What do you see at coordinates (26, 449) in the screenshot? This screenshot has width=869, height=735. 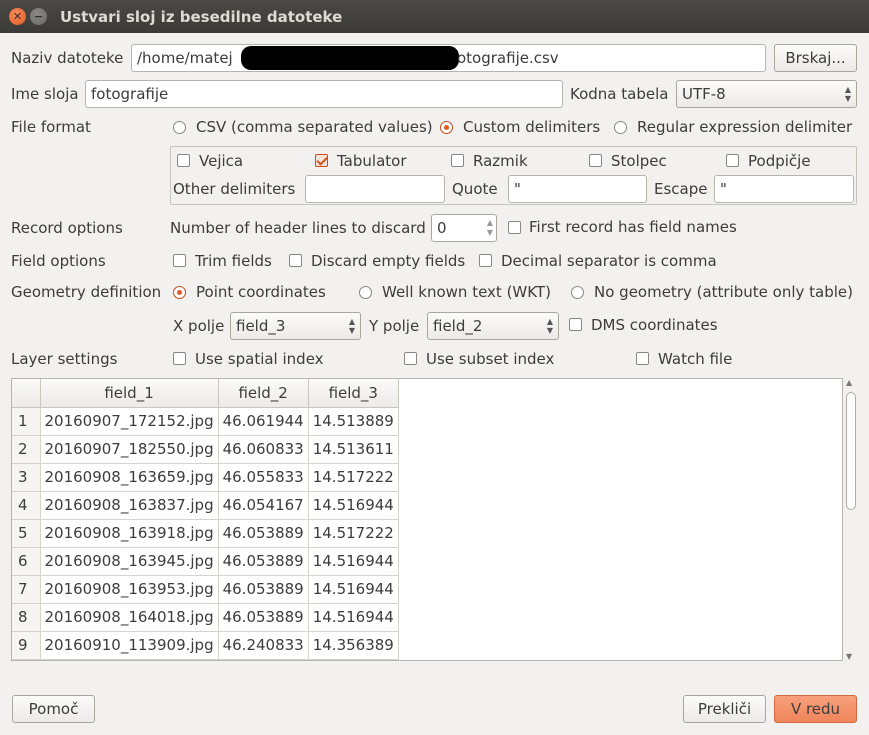 I see `row-number: 2` at bounding box center [26, 449].